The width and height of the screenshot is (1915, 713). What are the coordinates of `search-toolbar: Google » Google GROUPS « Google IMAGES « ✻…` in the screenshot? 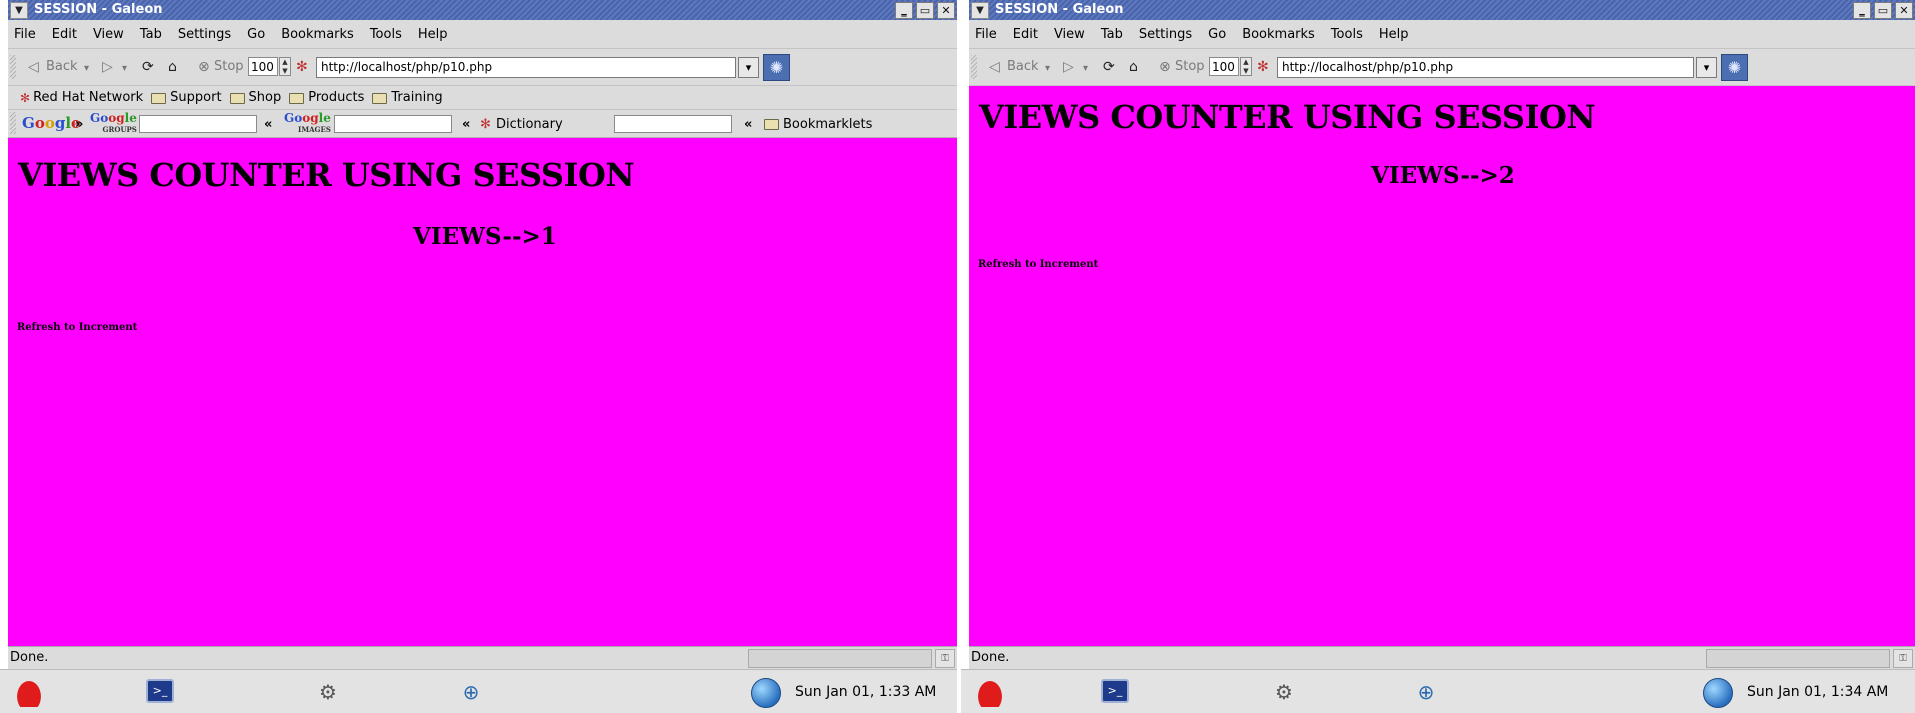 It's located at (482, 124).